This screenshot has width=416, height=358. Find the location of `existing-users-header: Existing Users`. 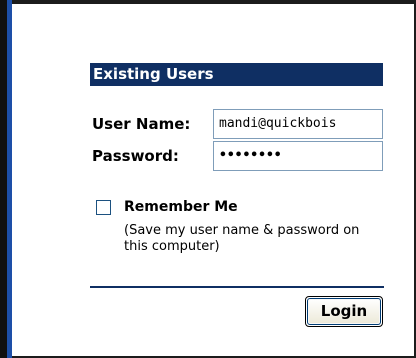

existing-users-header: Existing Users is located at coordinates (236, 74).